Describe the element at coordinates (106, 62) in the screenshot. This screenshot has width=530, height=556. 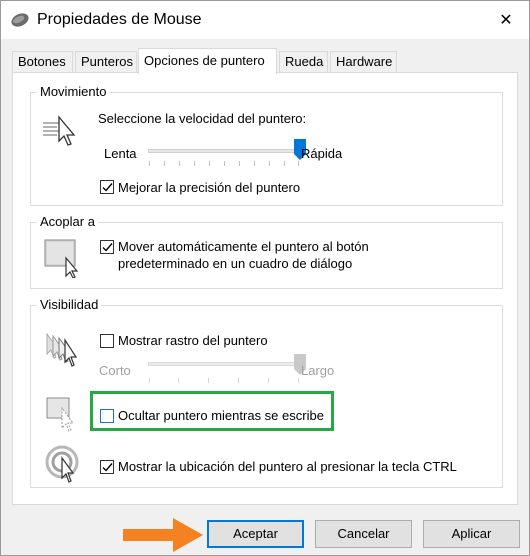
I see `tab-punteros: Punteros` at that location.